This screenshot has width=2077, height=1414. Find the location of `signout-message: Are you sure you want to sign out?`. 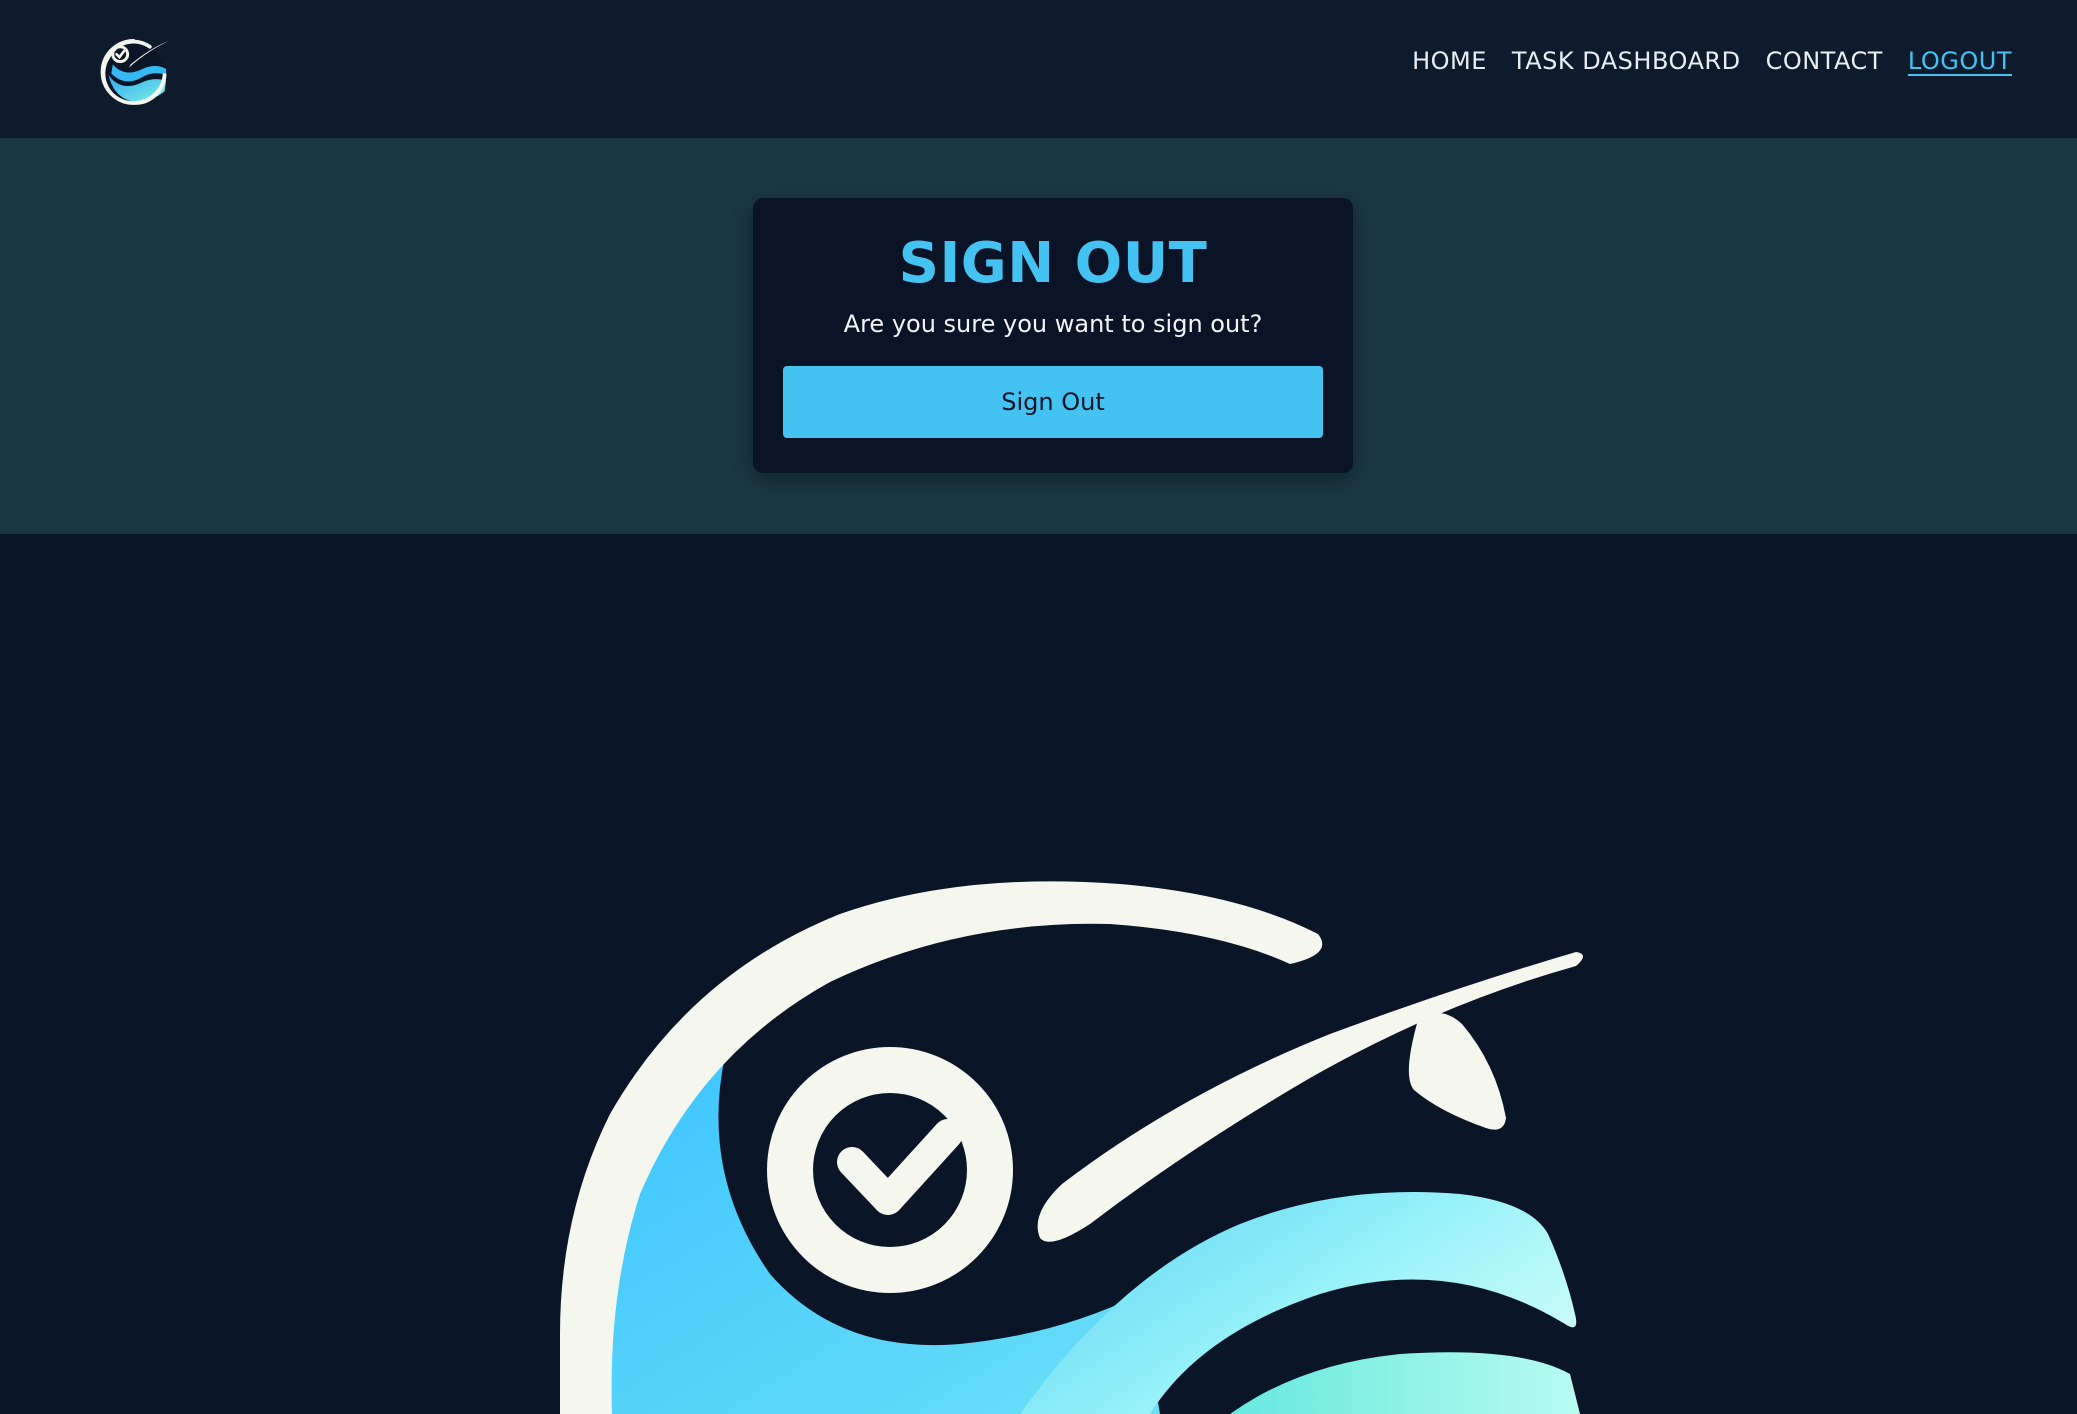

signout-message: Are you sure you want to sign out? is located at coordinates (1053, 324).